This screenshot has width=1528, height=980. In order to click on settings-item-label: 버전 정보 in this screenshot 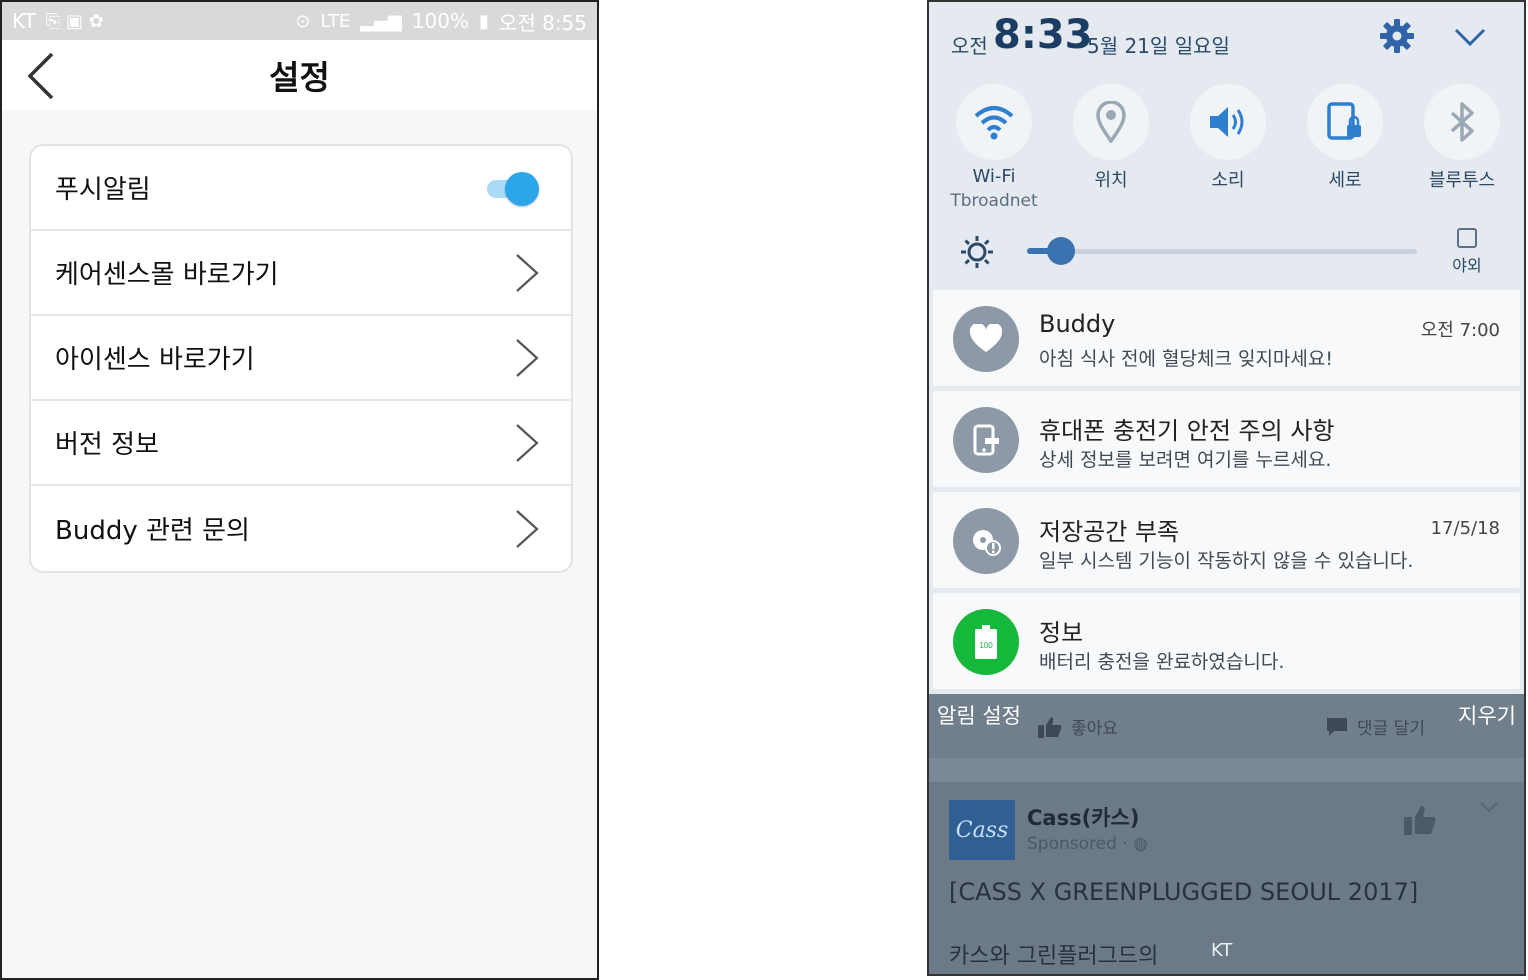, I will do `click(107, 445)`.